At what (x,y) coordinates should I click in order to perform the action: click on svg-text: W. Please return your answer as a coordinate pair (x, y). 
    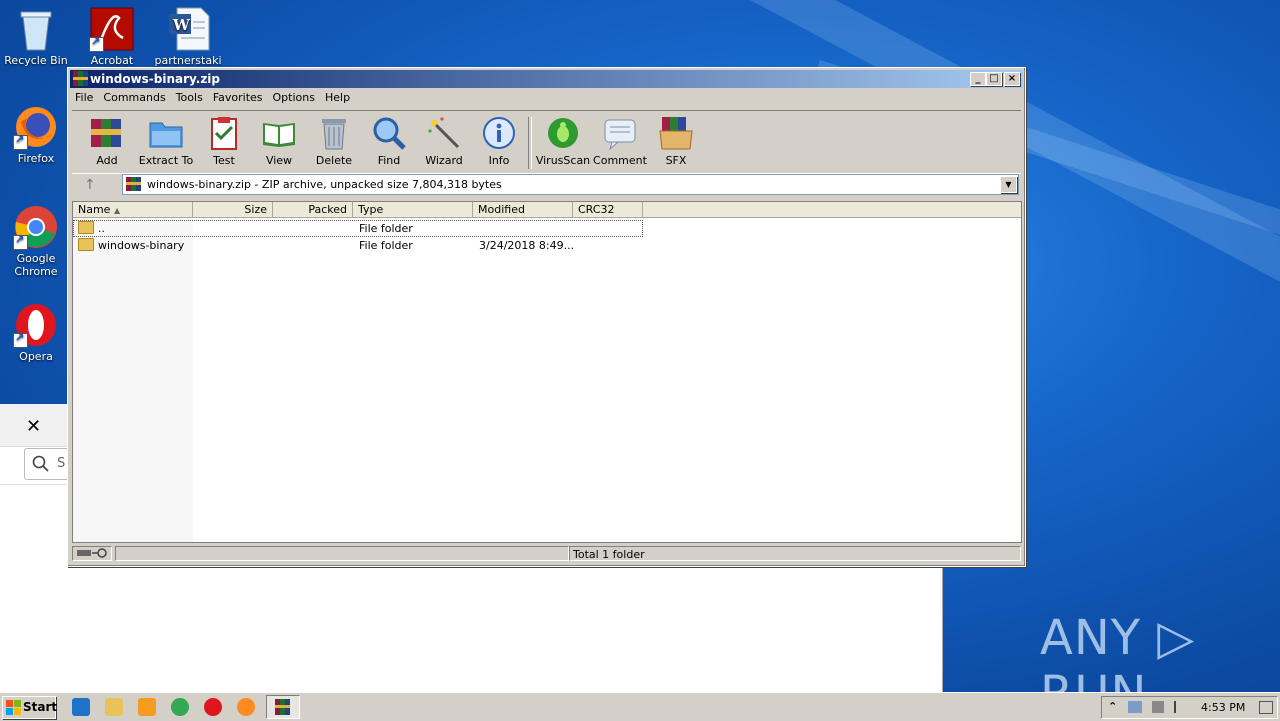
    Looking at the image, I should click on (181, 25).